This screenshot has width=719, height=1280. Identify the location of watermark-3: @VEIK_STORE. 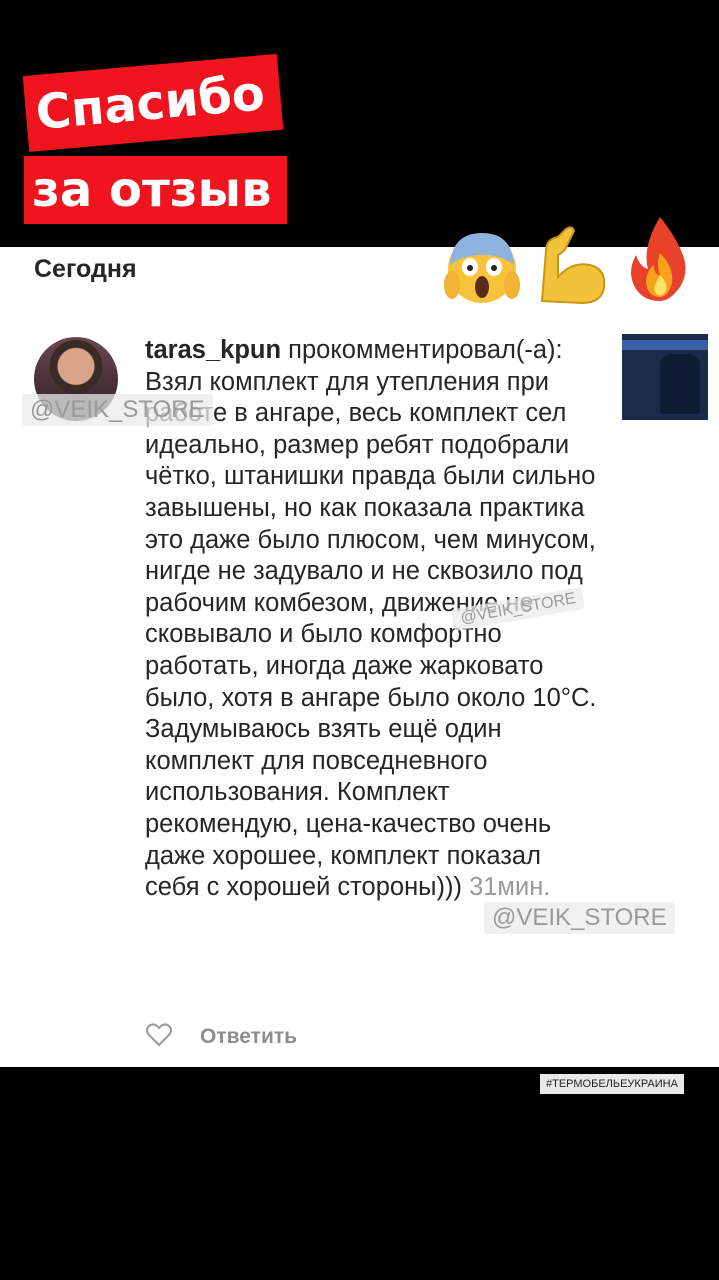
(579, 918).